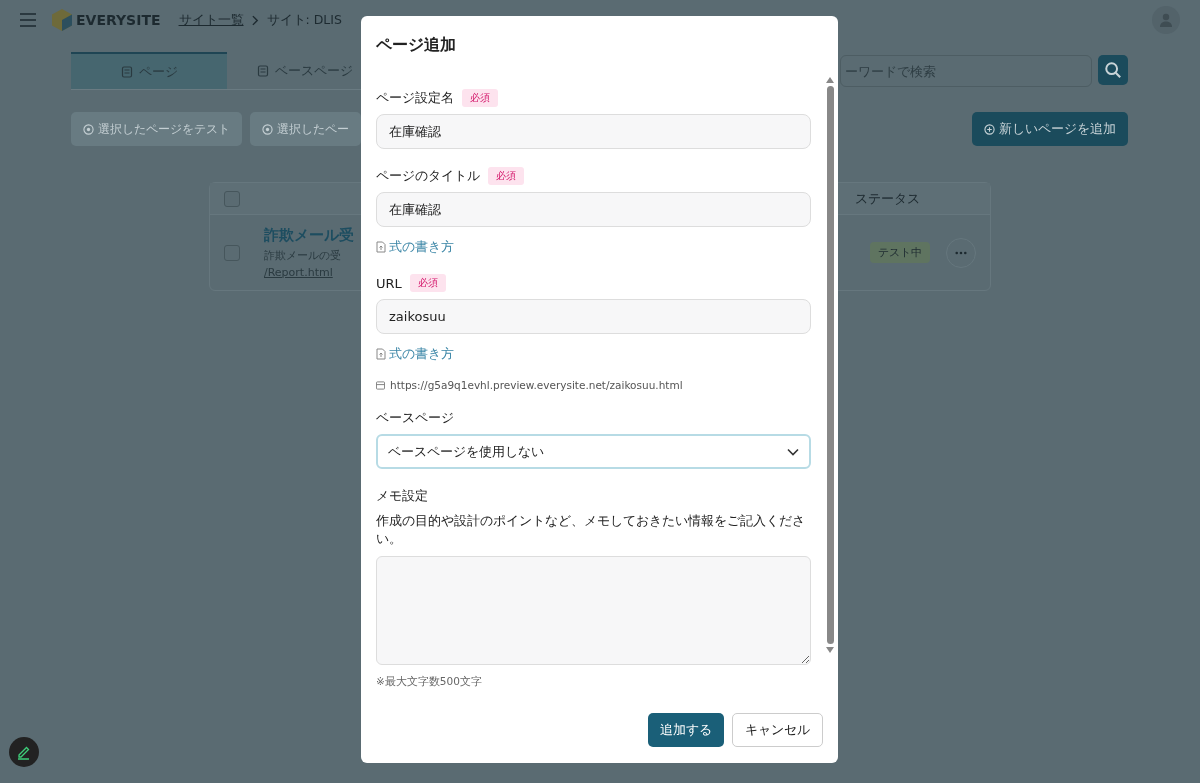 Image resolution: width=1200 pixels, height=783 pixels. I want to click on char-limit-note: ※最大文字数500文字, so click(429, 682).